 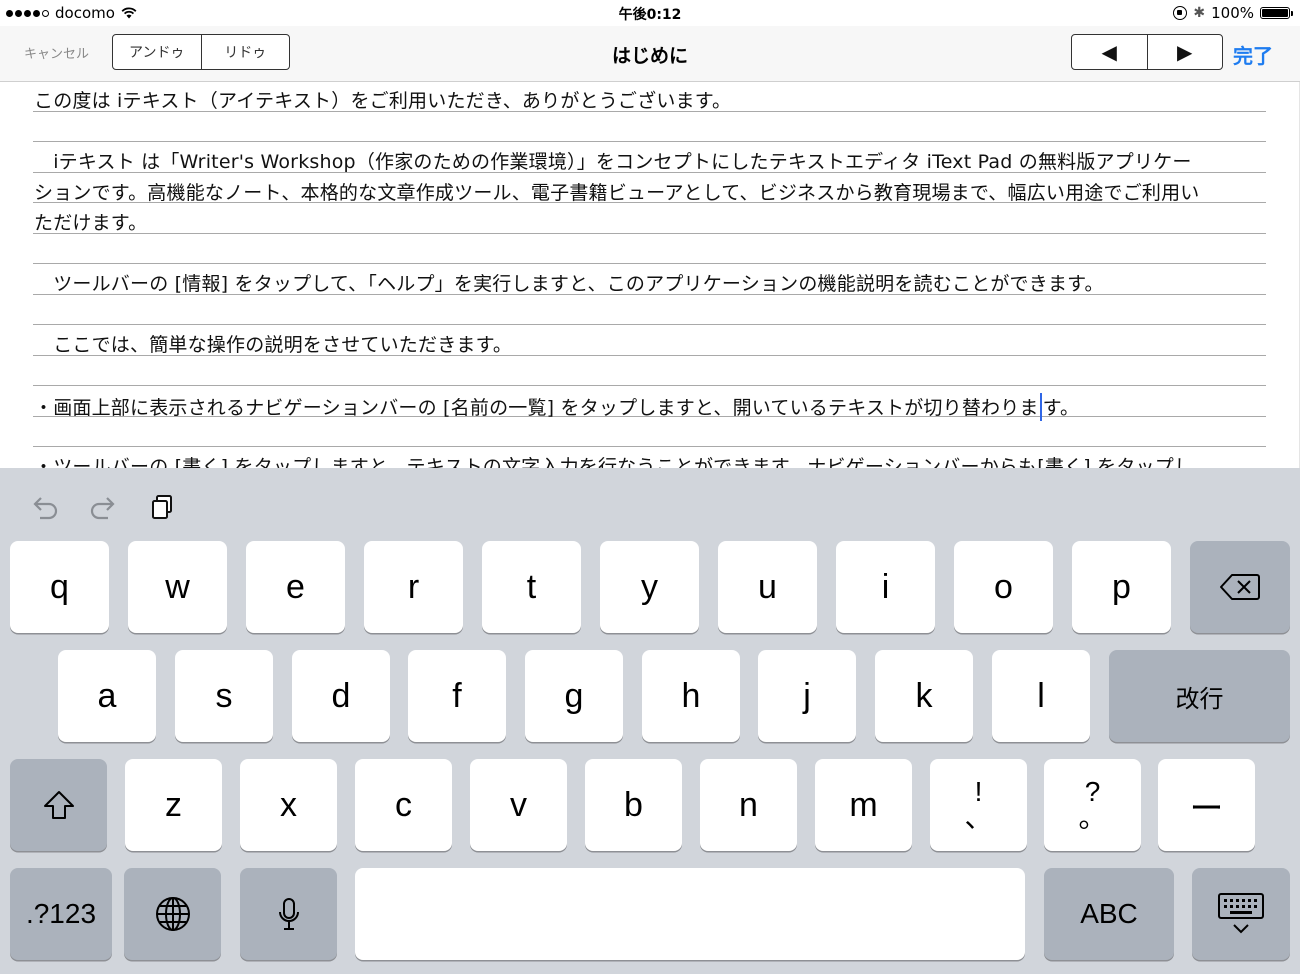 What do you see at coordinates (1180, 13) in the screenshot?
I see `rotation-lock-icon` at bounding box center [1180, 13].